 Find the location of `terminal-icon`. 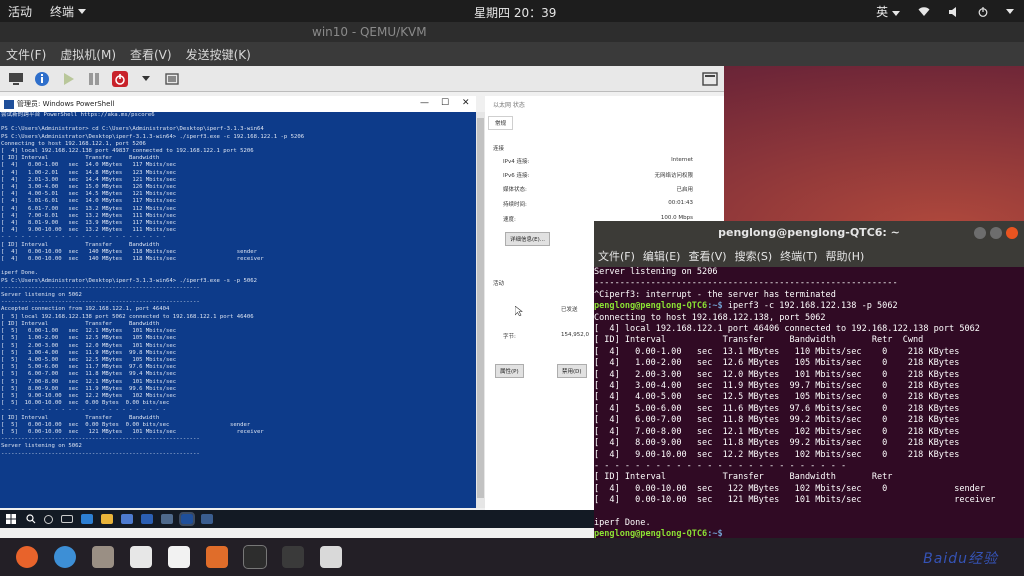

terminal-icon is located at coordinates (255, 557).